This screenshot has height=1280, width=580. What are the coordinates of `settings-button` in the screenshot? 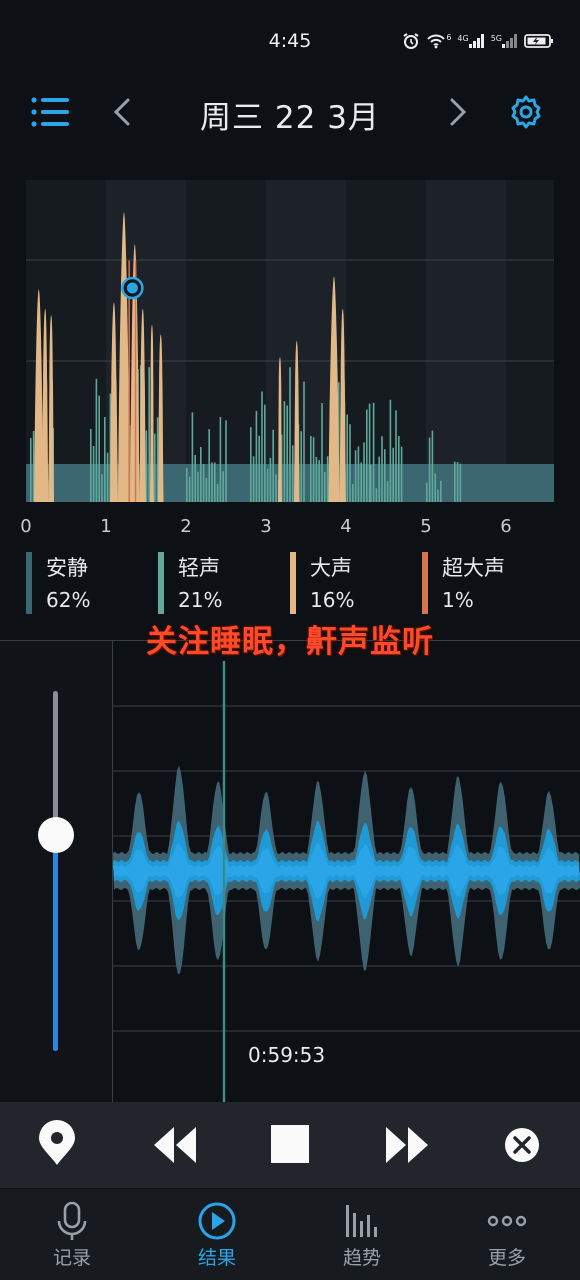 It's located at (526, 112).